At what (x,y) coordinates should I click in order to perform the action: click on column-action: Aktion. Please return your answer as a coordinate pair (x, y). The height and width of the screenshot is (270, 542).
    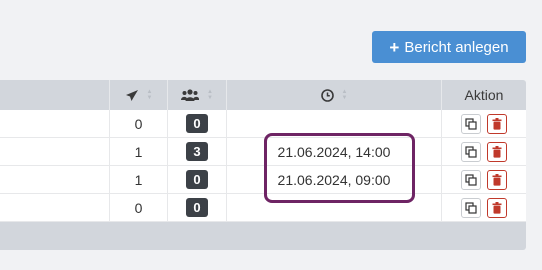
    Looking at the image, I should click on (483, 95).